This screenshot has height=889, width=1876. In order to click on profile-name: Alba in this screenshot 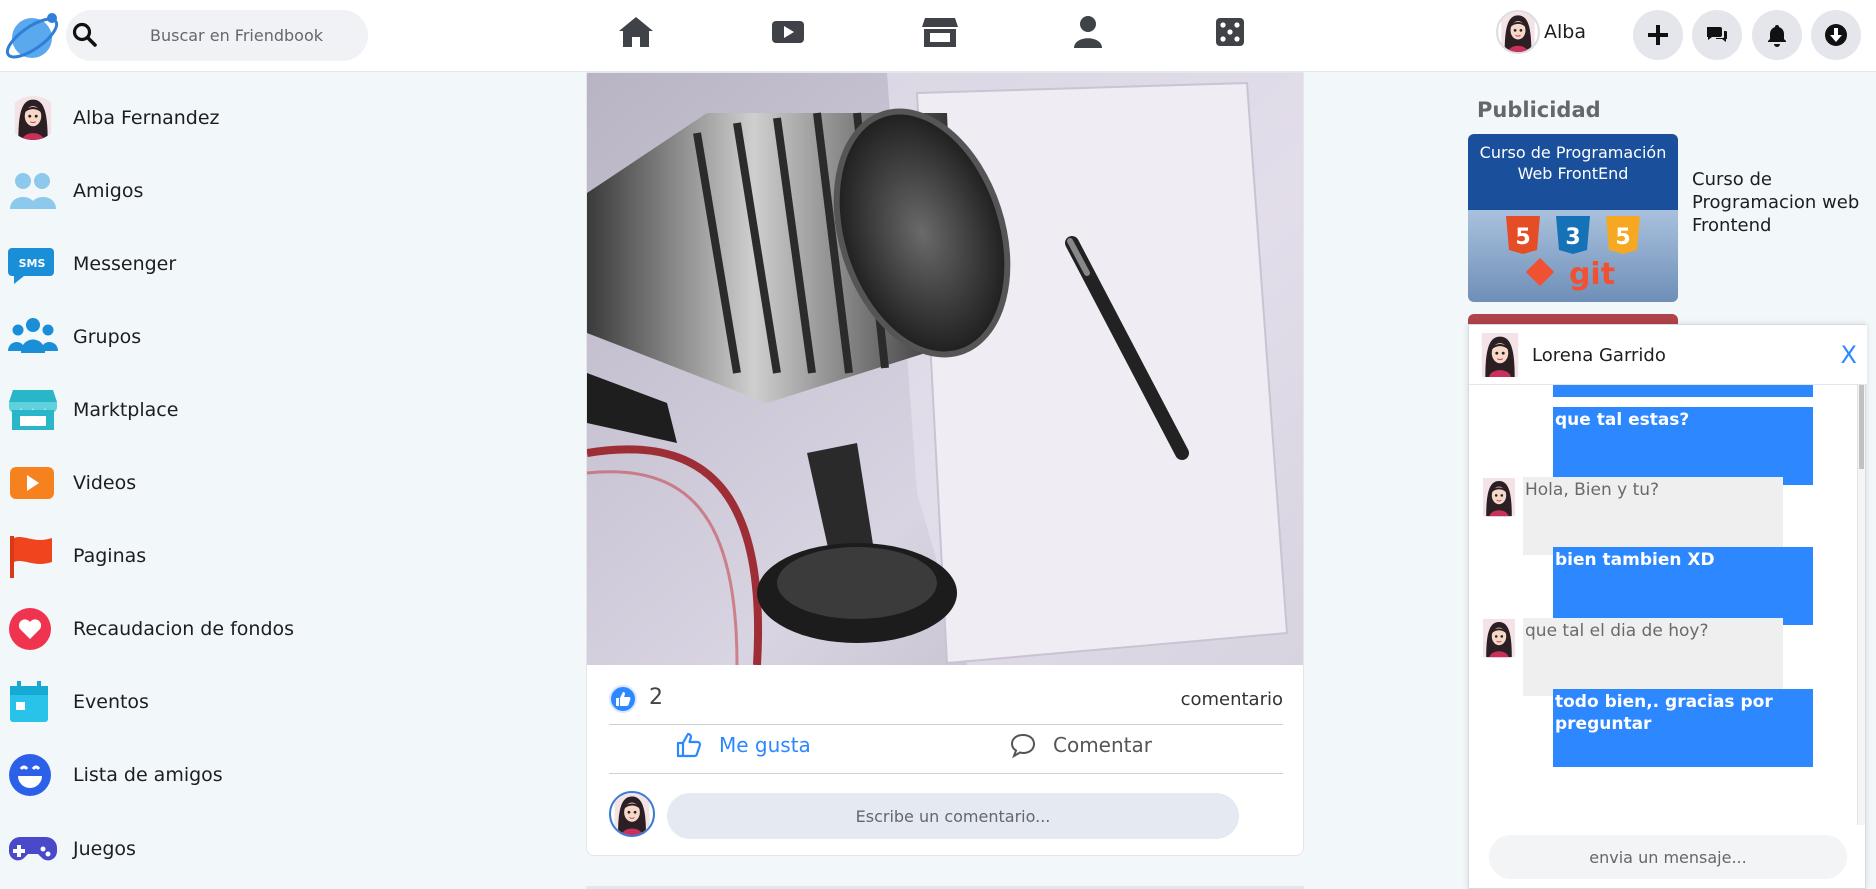, I will do `click(1565, 32)`.